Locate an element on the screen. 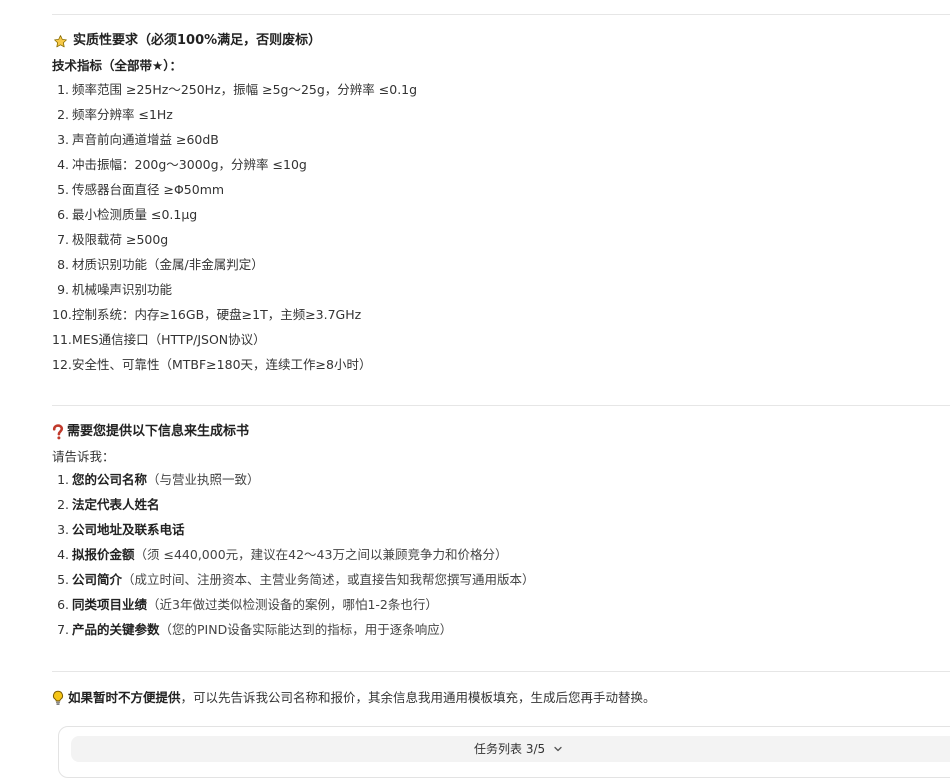 The width and height of the screenshot is (950, 778). list-item: 4. 冲击振幅：200g～3000g，分辨率 ≤10g is located at coordinates (234, 164).